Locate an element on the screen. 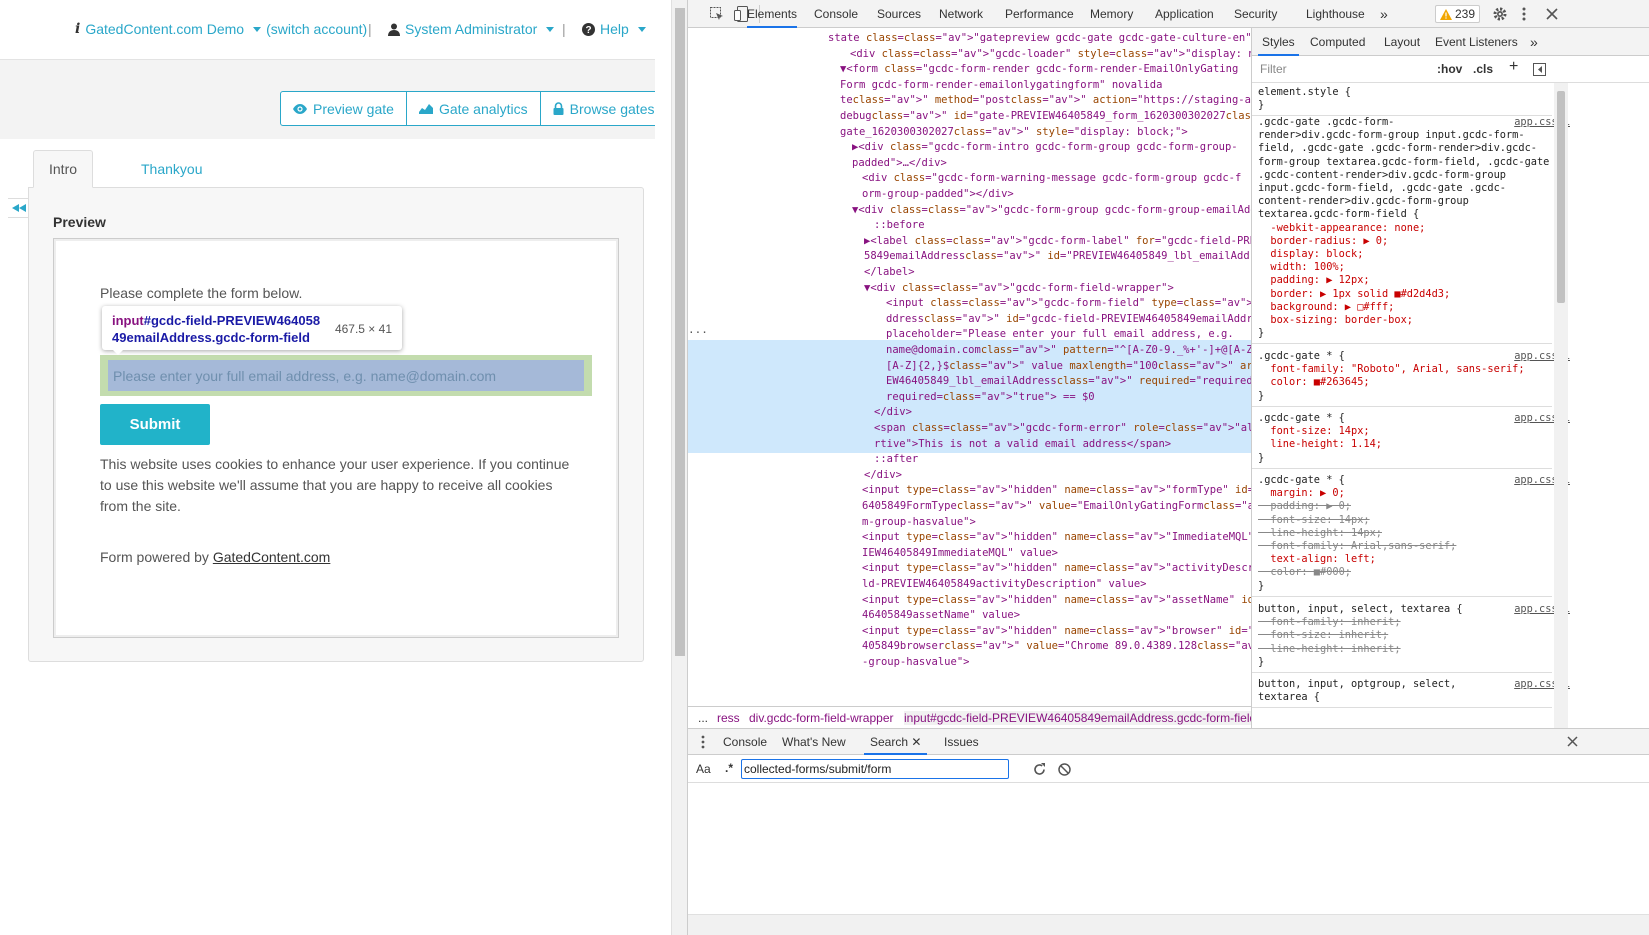  more-tabs-button: » is located at coordinates (1384, 14).